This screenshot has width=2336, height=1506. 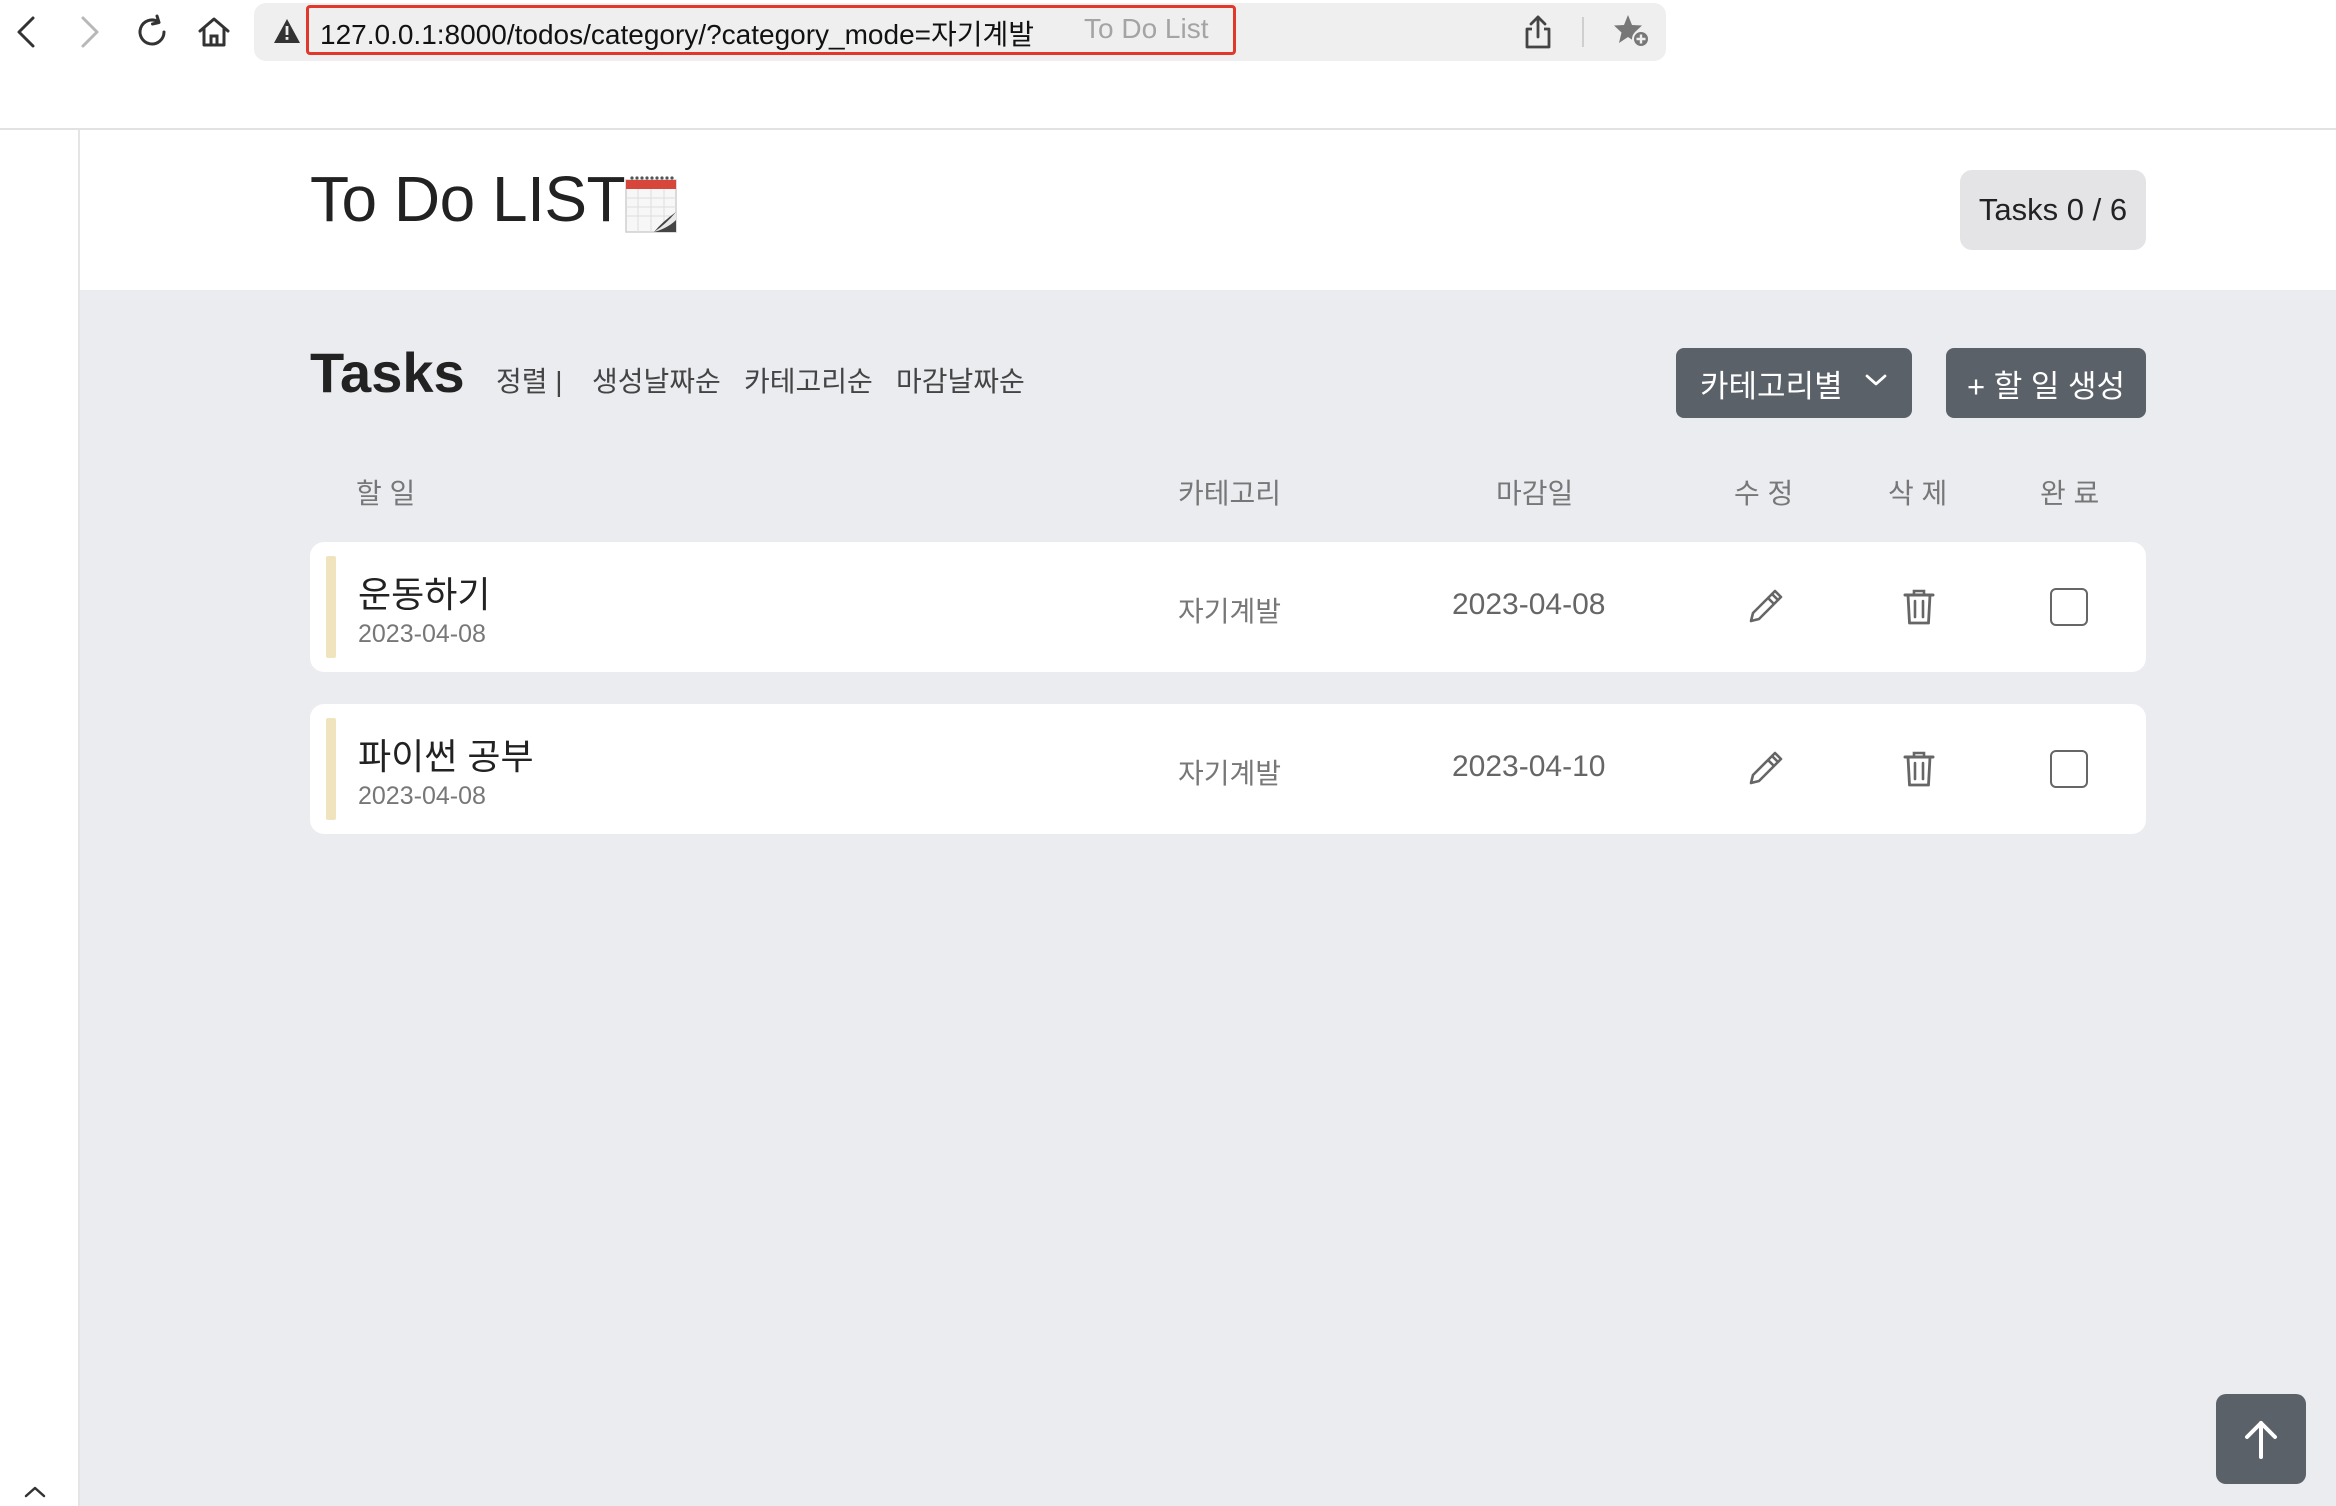 I want to click on tasks-counter-badge: Tasks 0 / 6, so click(x=2053, y=210).